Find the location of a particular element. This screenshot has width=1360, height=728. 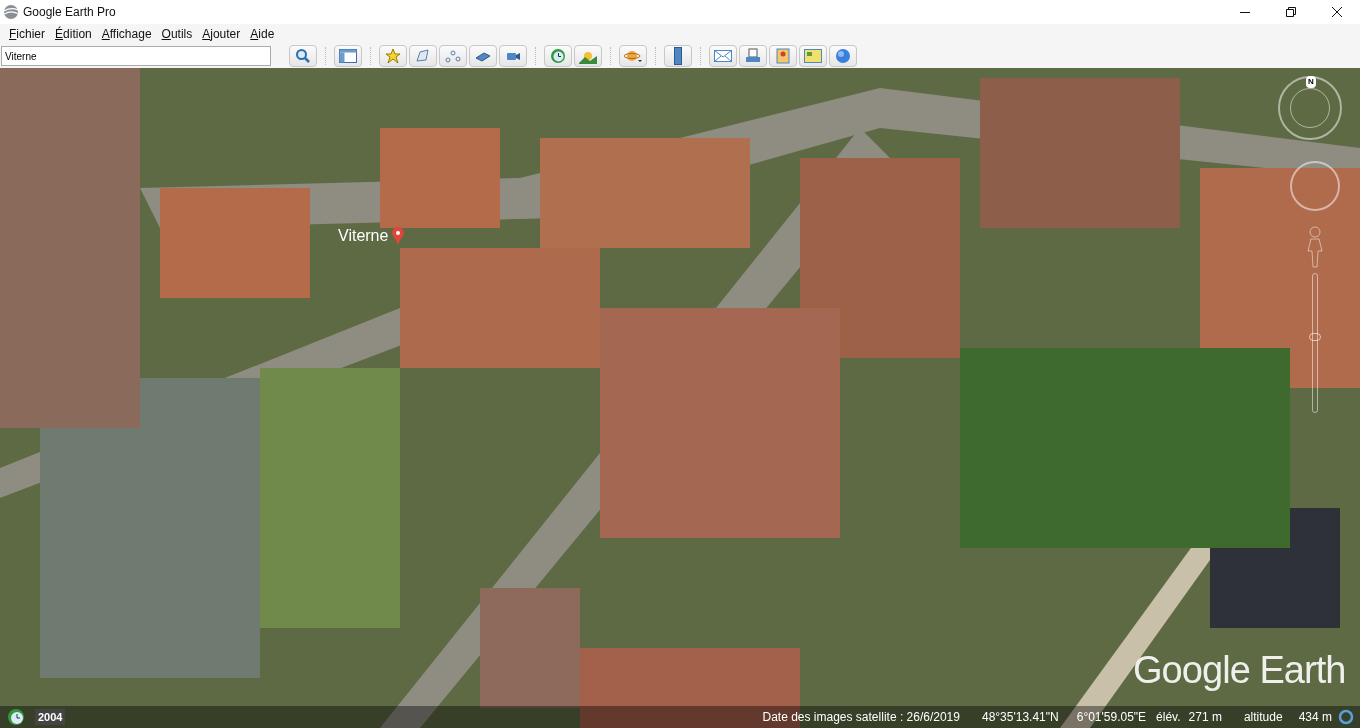

historical-imagery-button is located at coordinates (558, 56).